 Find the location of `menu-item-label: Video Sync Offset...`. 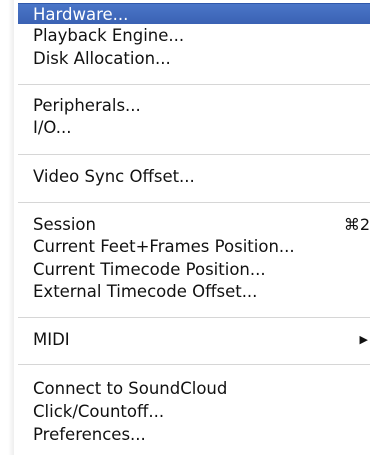

menu-item-label: Video Sync Offset... is located at coordinates (114, 176).